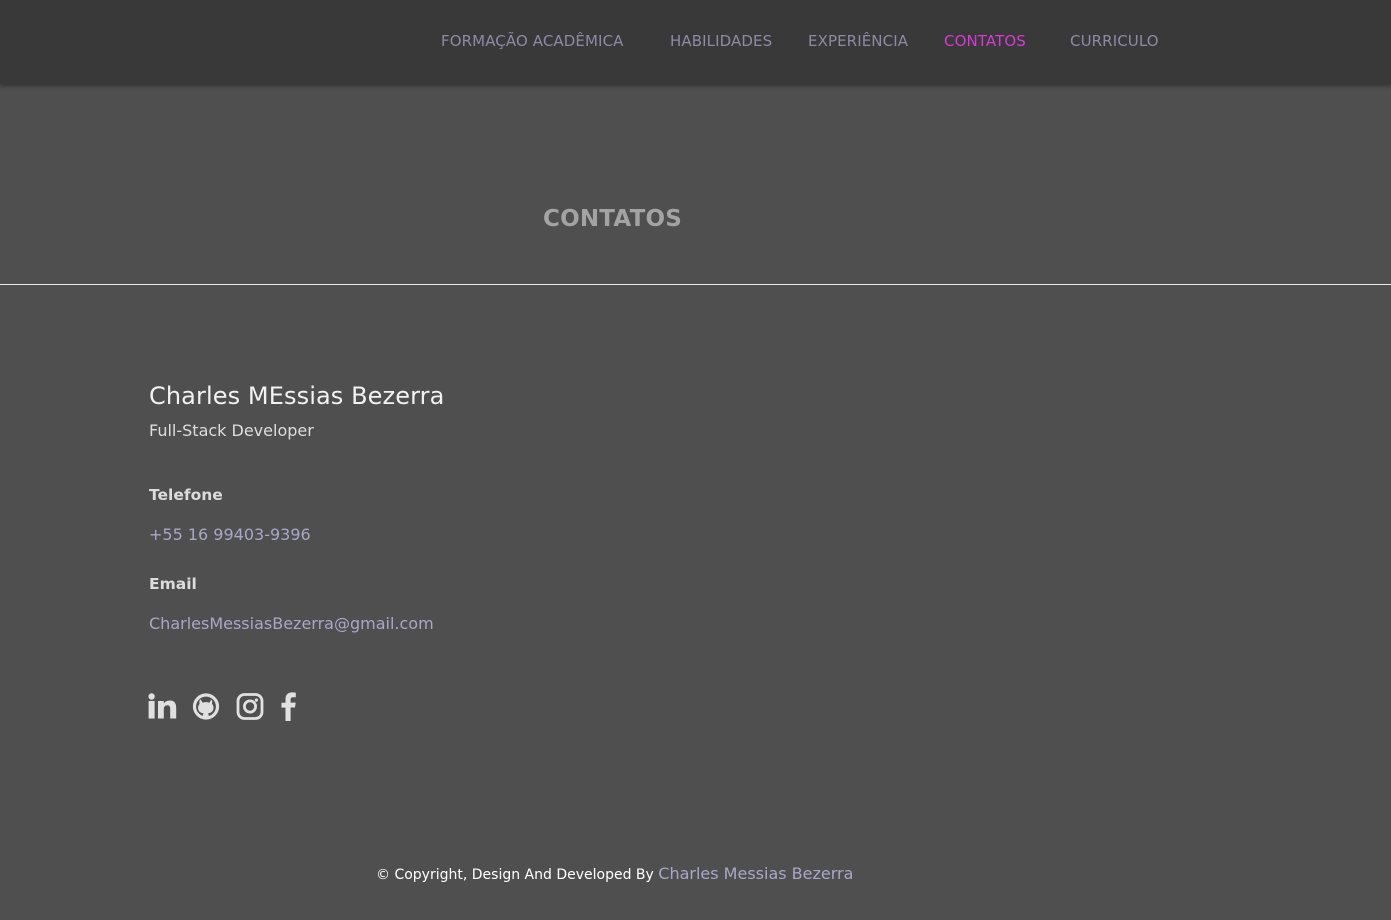 This screenshot has height=920, width=1391. What do you see at coordinates (613, 219) in the screenshot?
I see `section-title: CONTATOS` at bounding box center [613, 219].